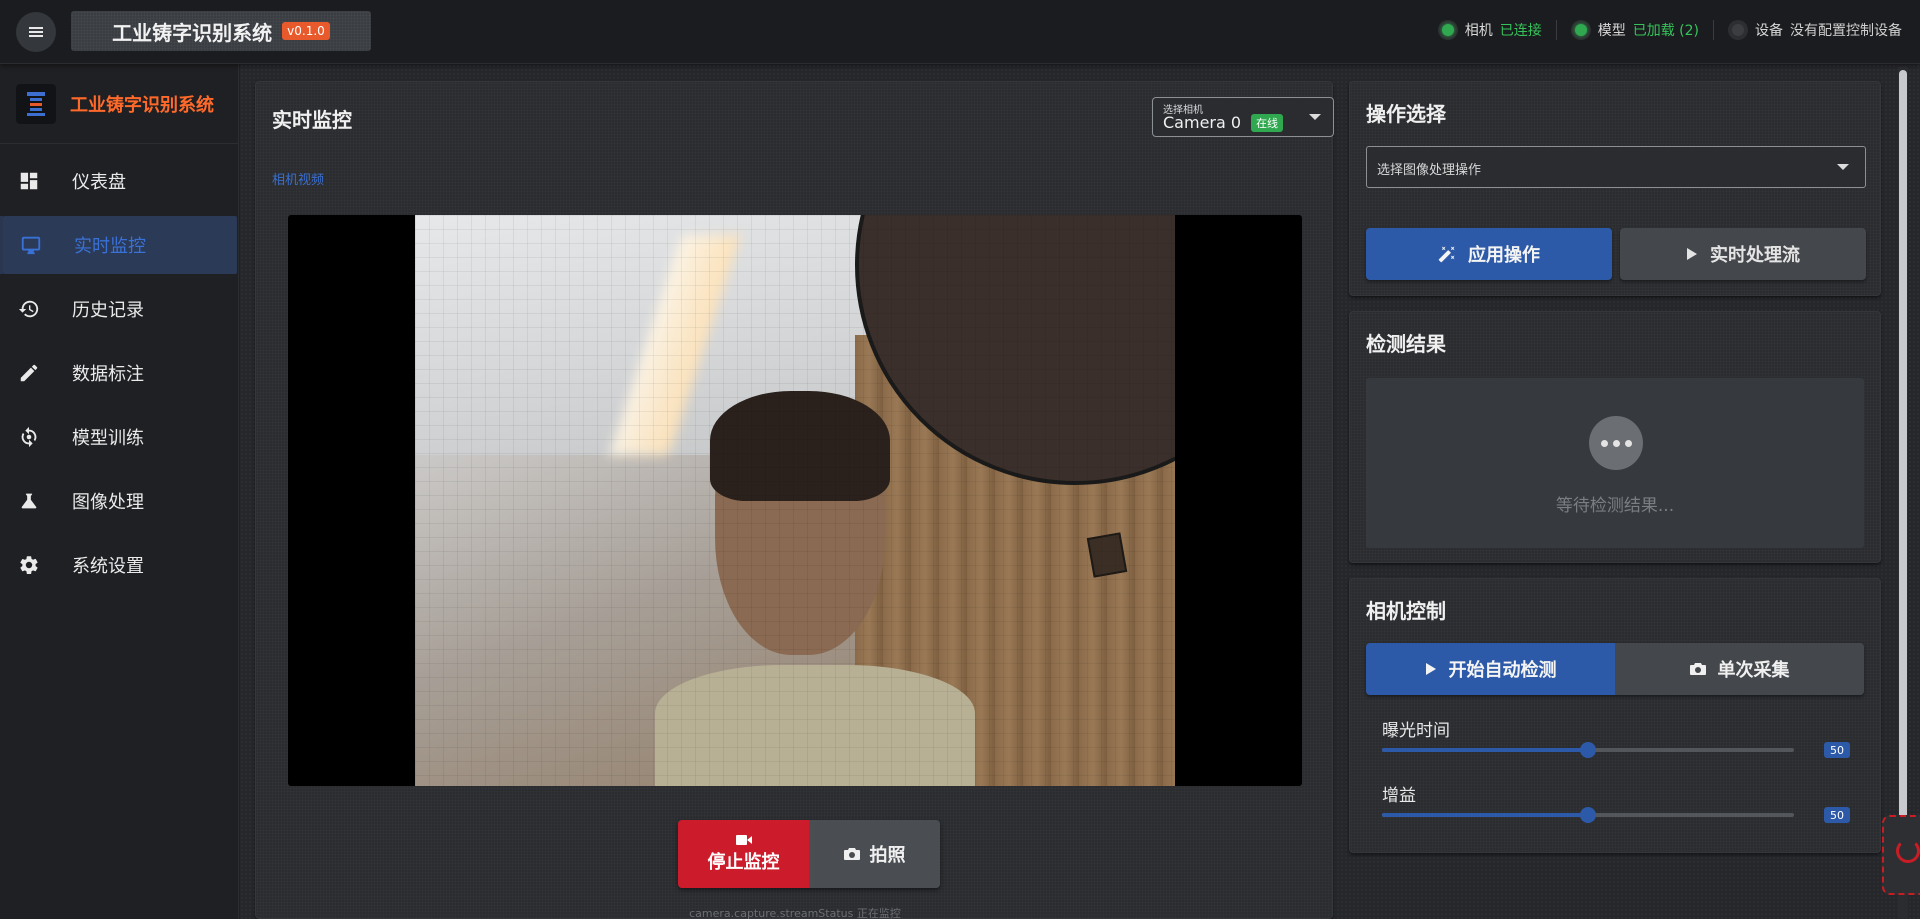 Image resolution: width=1920 pixels, height=919 pixels. Describe the element at coordinates (743, 840) in the screenshot. I see `video-camera-icon` at that location.